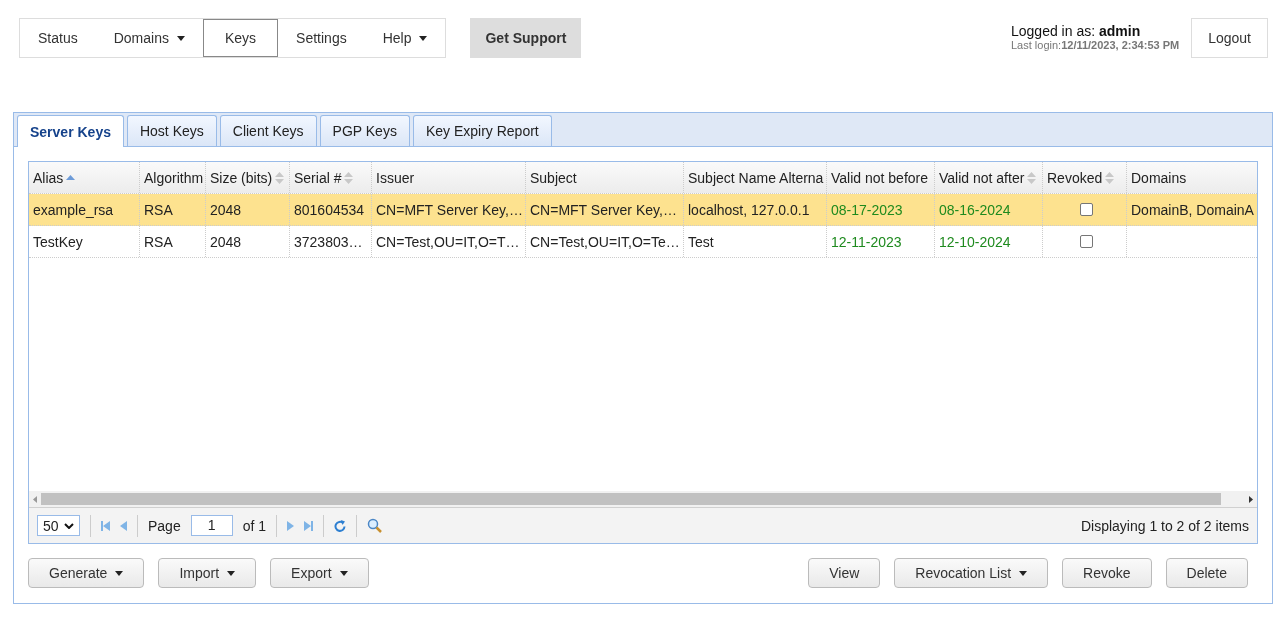  I want to click on column-header: Revoked, so click(1085, 177).